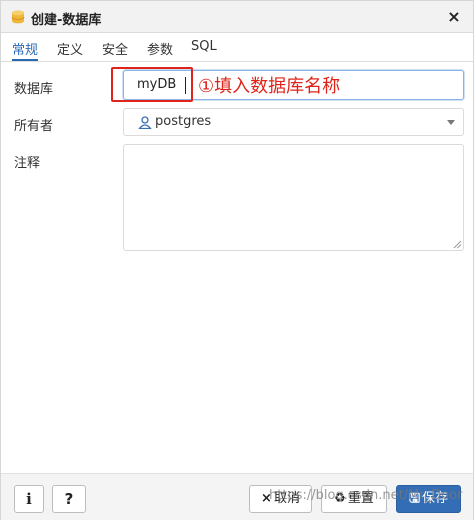  Describe the element at coordinates (435, 498) in the screenshot. I see `save-button-label: 保存` at that location.